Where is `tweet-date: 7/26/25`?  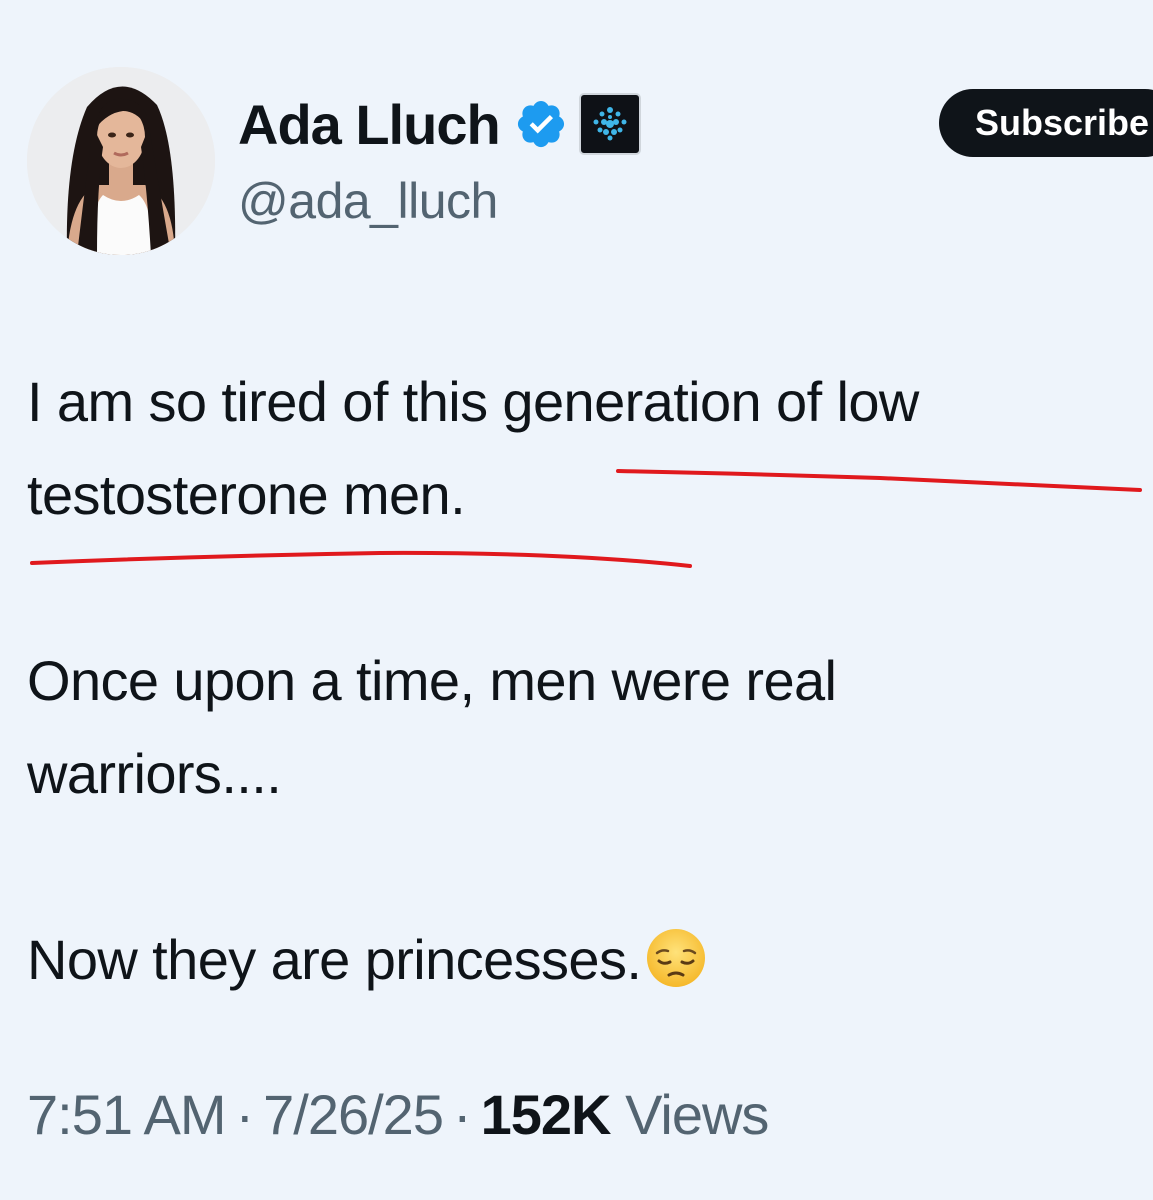
tweet-date: 7/26/25 is located at coordinates (353, 1114).